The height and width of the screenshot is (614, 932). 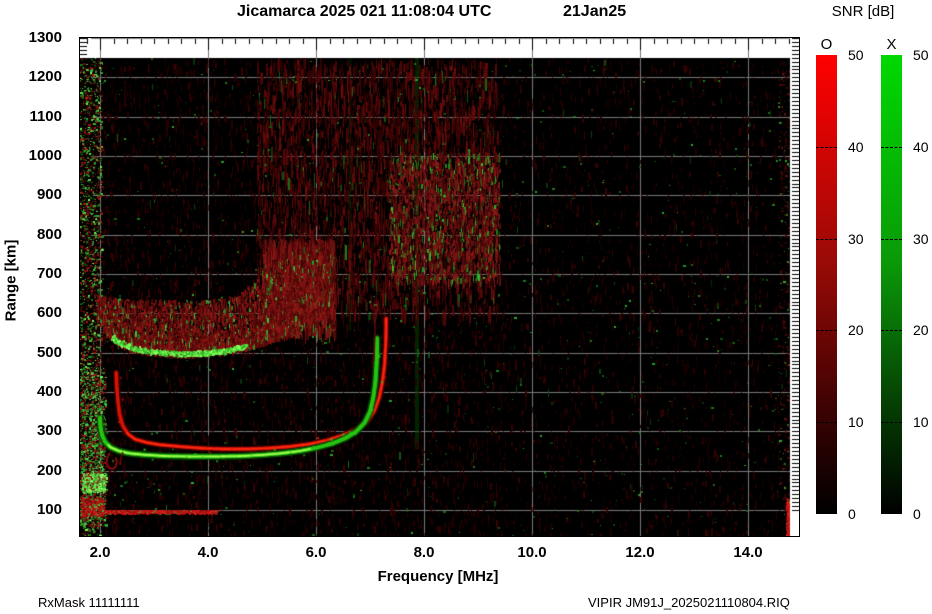 I want to click on y-tick-label: 600, so click(x=49, y=313).